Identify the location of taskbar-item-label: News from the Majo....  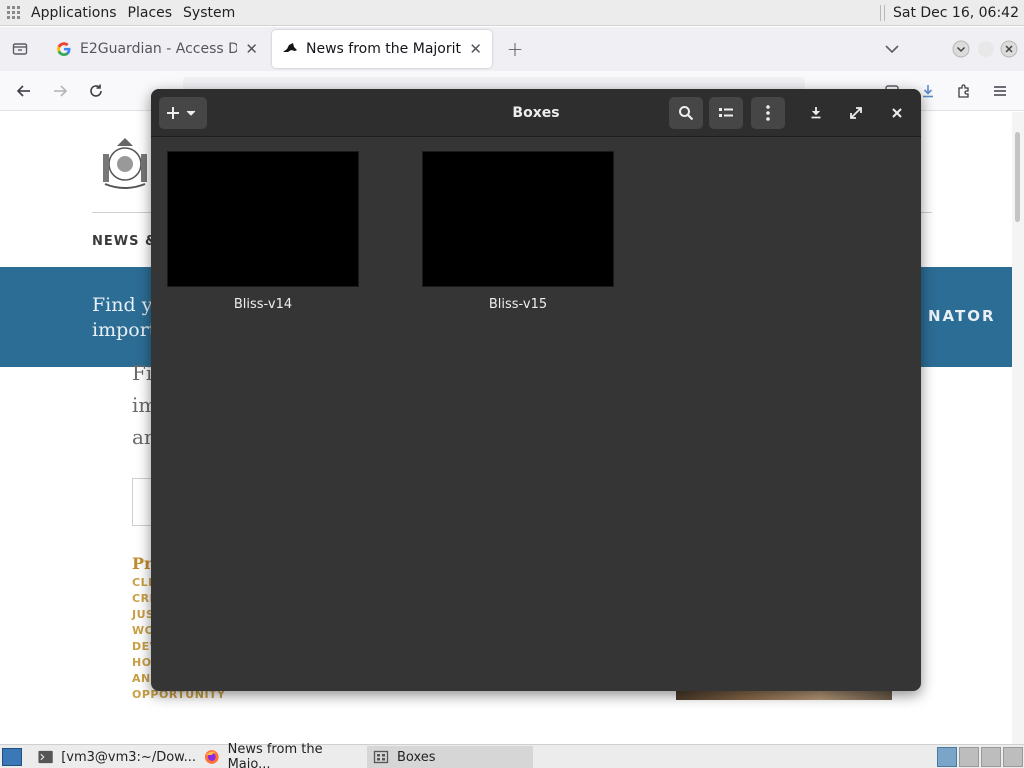
(275, 755).